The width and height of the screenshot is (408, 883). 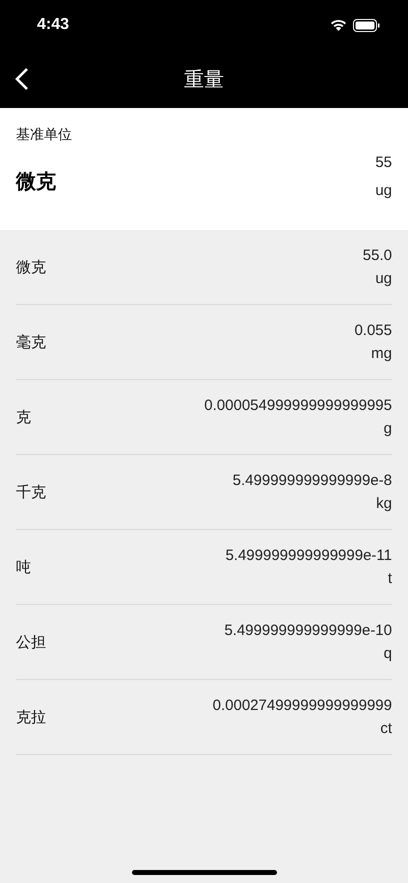 I want to click on unit-name: 克拉, so click(x=31, y=717).